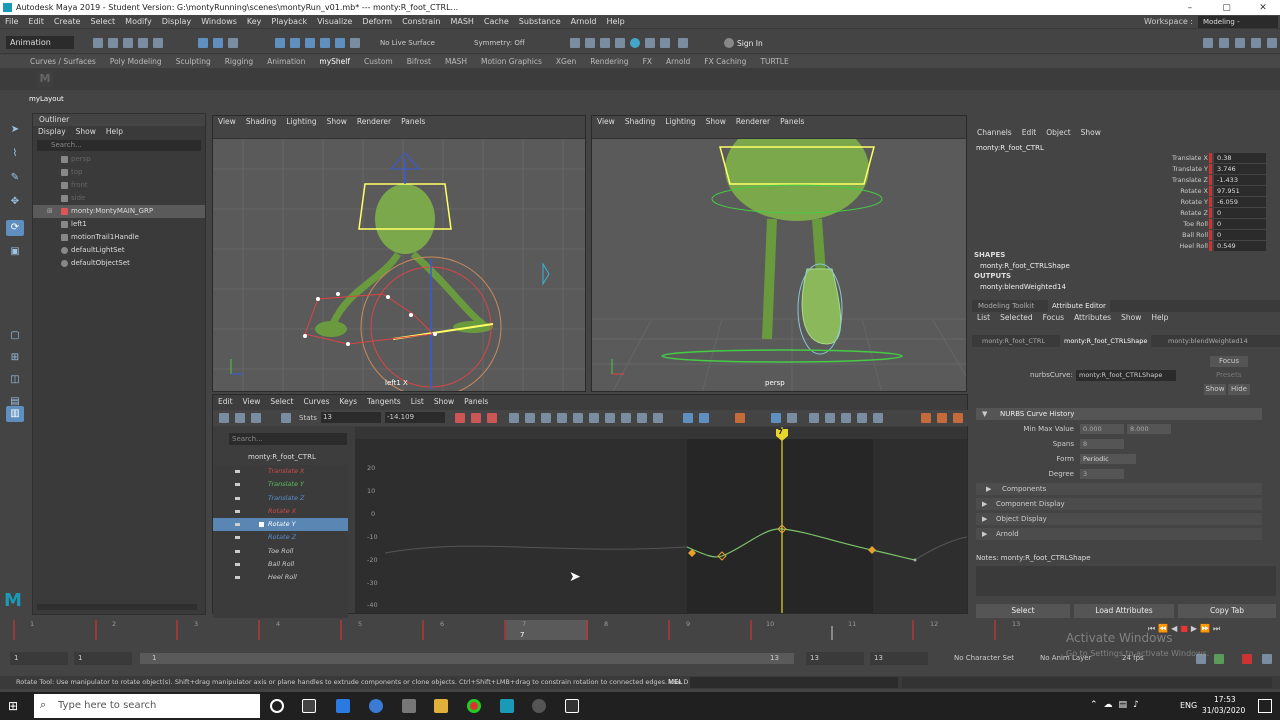 This screenshot has height=720, width=1280. Describe the element at coordinates (224, 418) in the screenshot. I see `move-key-icon` at that location.